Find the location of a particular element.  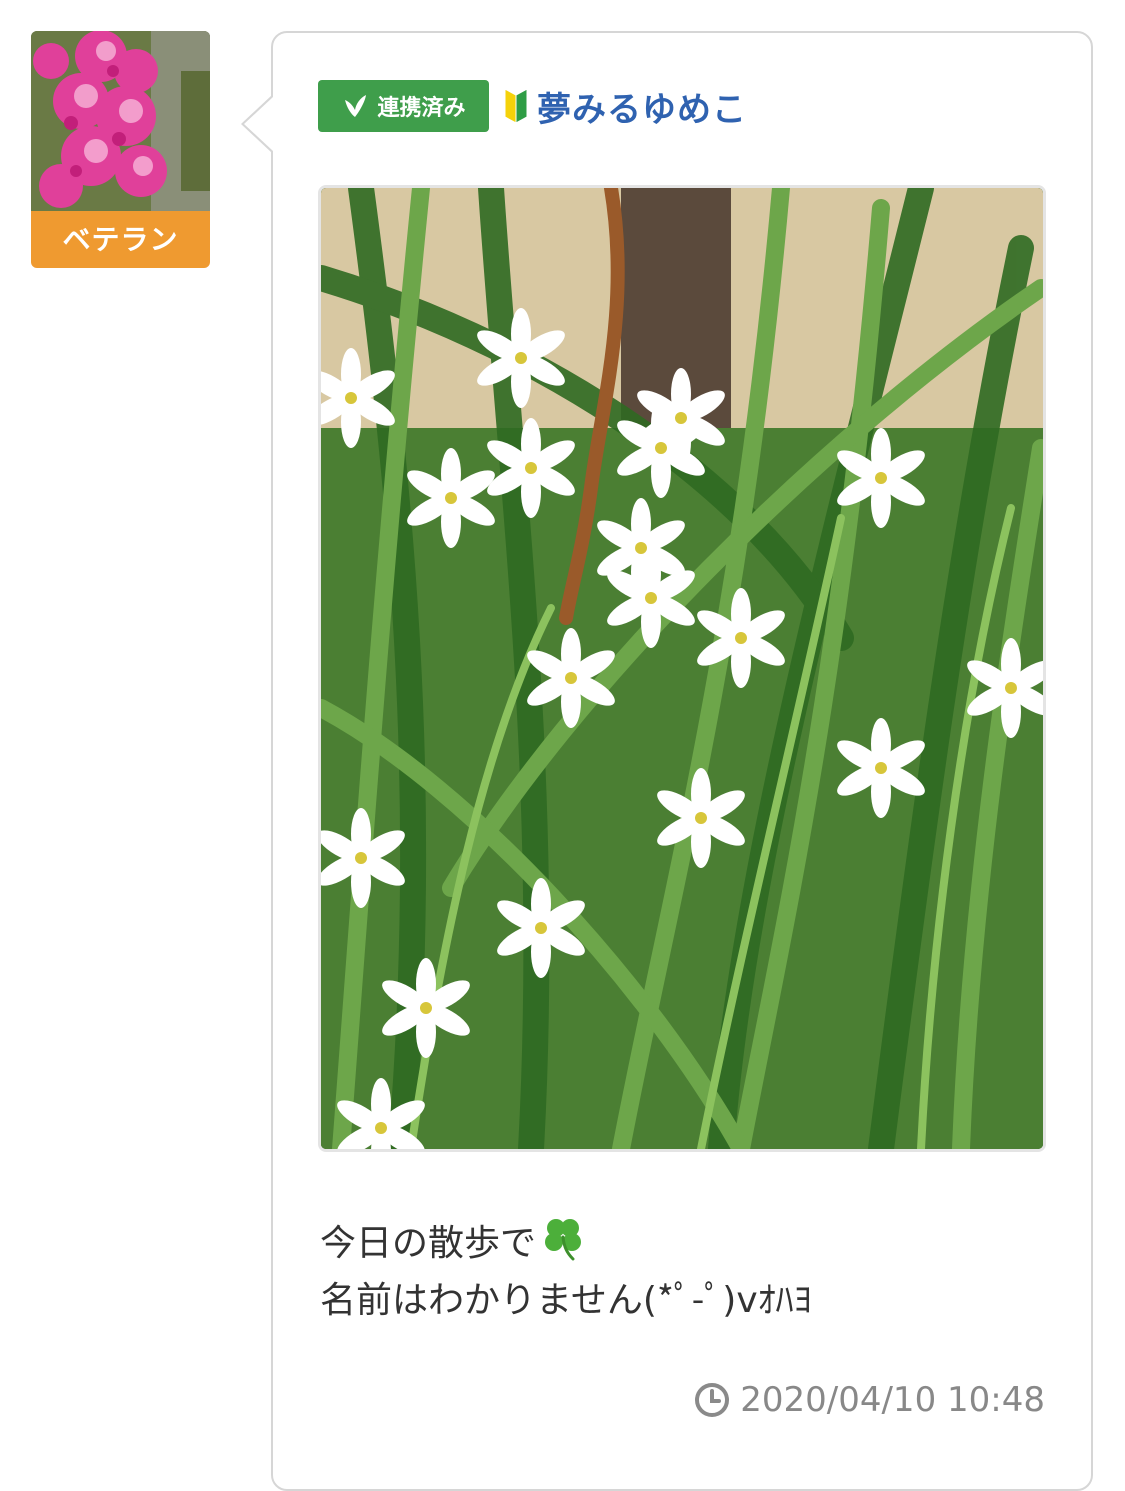

linked-badge: 連携済み is located at coordinates (403, 106).